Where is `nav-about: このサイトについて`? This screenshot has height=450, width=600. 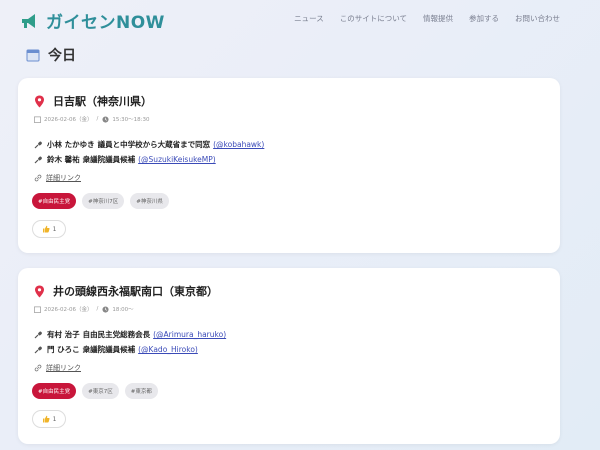
nav-about: このサイトについて is located at coordinates (373, 18).